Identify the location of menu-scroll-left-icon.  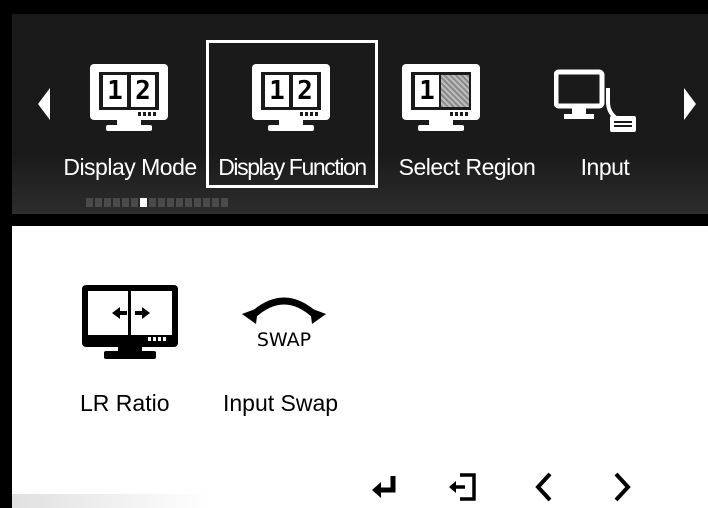
(44, 104).